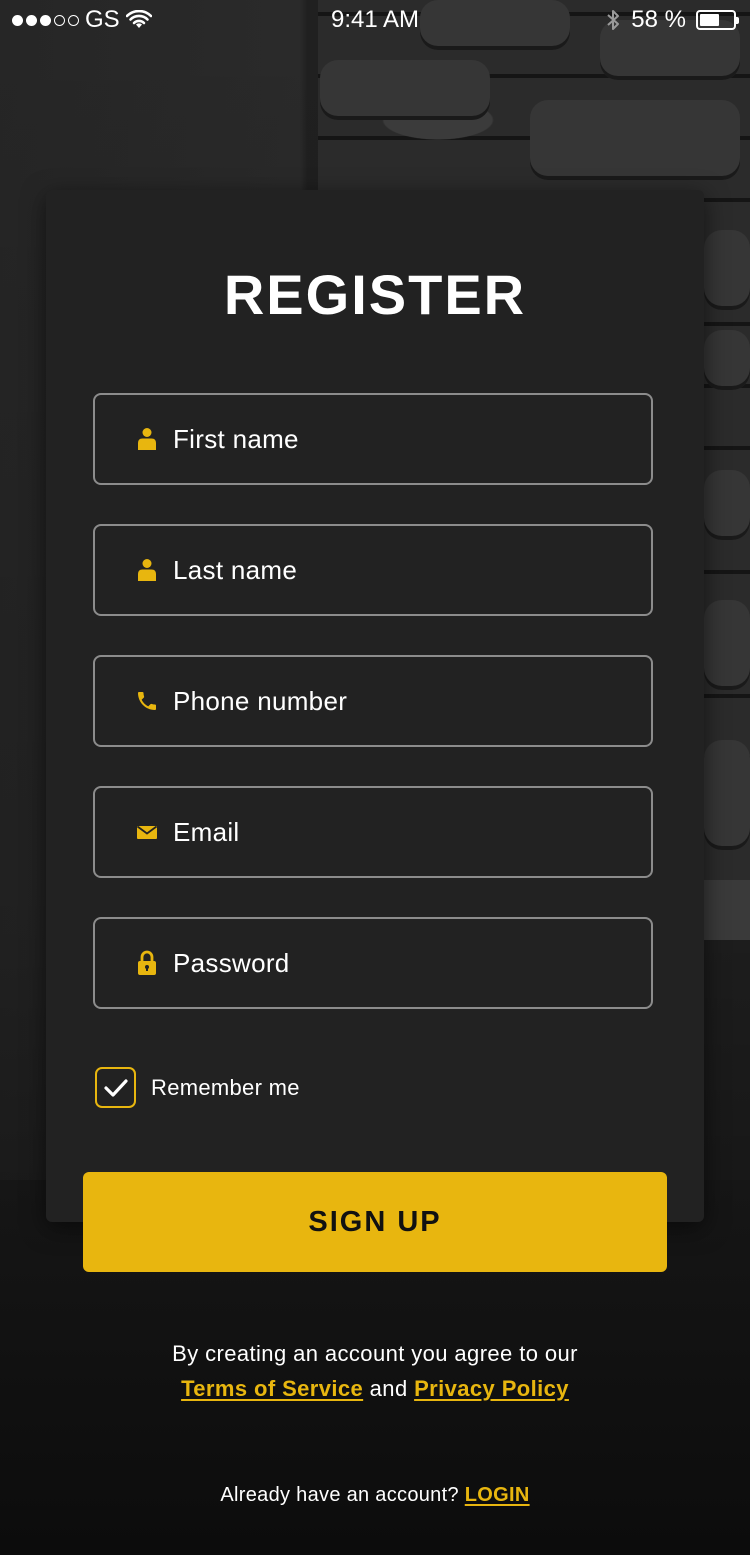 This screenshot has height=1555, width=750. I want to click on legal-joiner: and, so click(388, 1388).